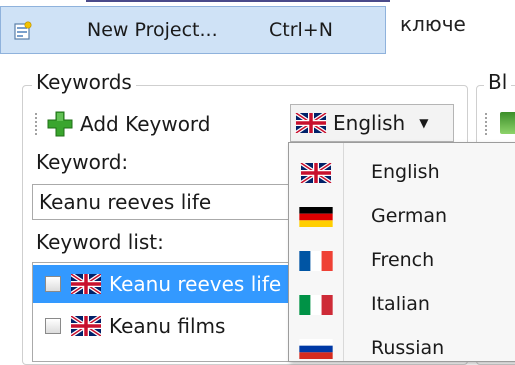 Image resolution: width=515 pixels, height=365 pixels. What do you see at coordinates (486, 124) in the screenshot?
I see `second-toolbar-grip` at bounding box center [486, 124].